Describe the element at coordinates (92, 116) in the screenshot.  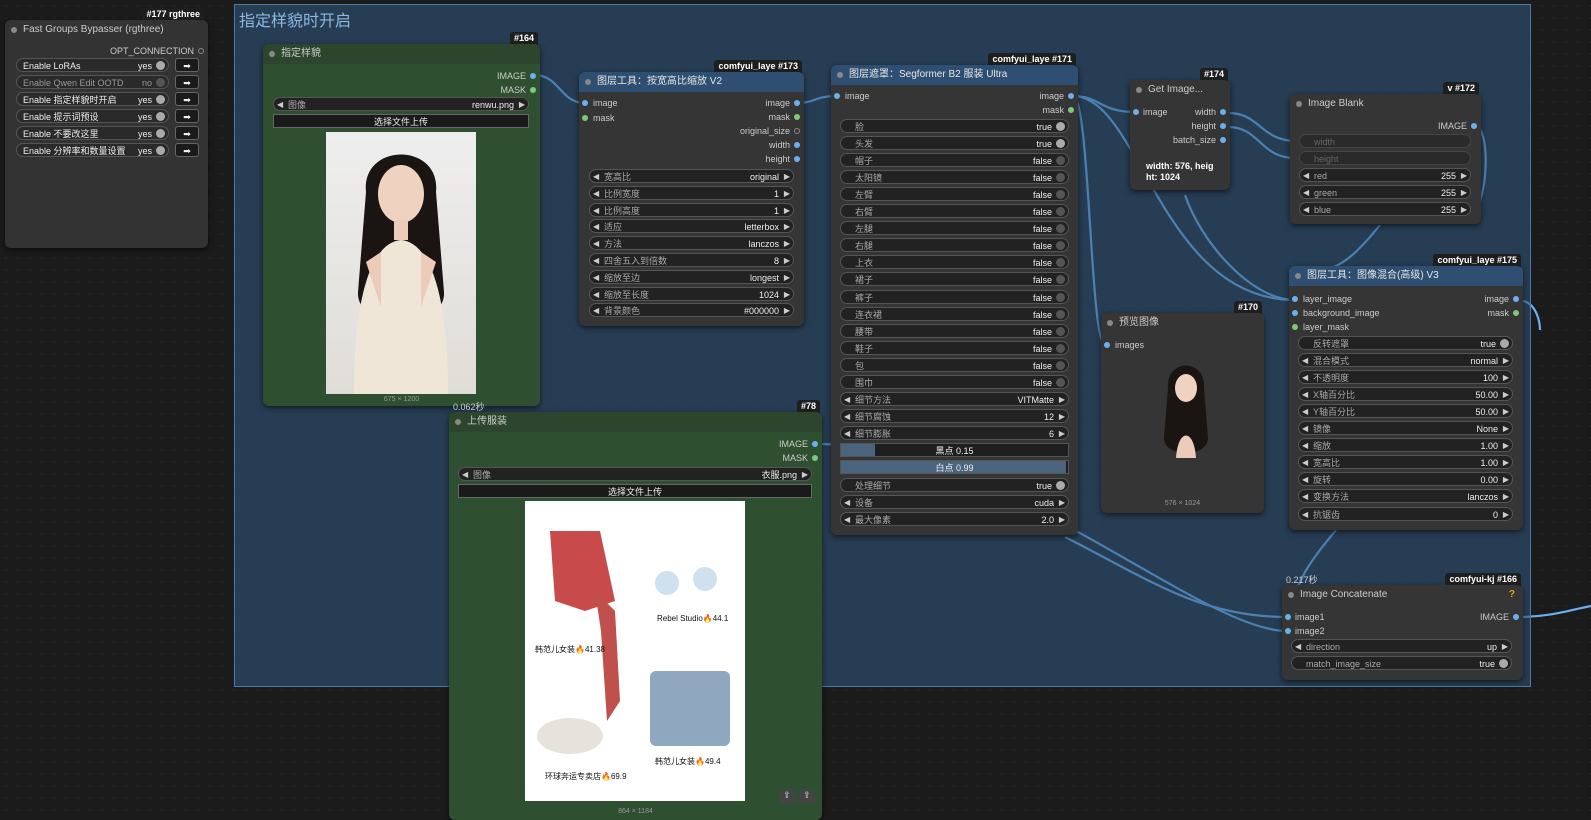
I see `group-toggle-4: Enable 提示词预设 yes` at that location.